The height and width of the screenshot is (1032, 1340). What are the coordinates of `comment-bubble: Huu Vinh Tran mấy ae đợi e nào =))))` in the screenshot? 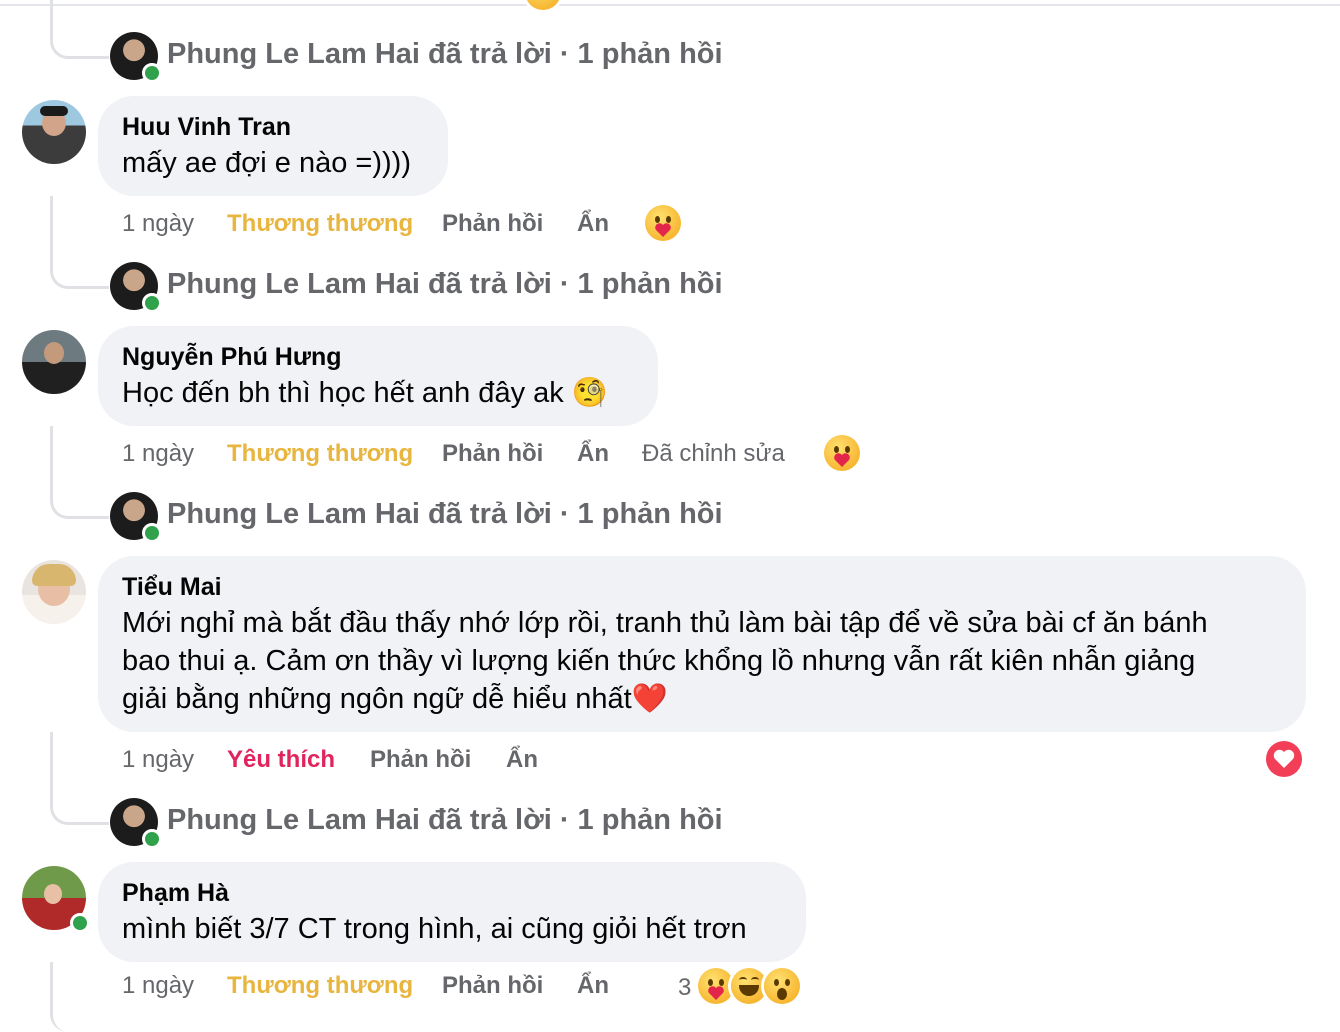 It's located at (273, 146).